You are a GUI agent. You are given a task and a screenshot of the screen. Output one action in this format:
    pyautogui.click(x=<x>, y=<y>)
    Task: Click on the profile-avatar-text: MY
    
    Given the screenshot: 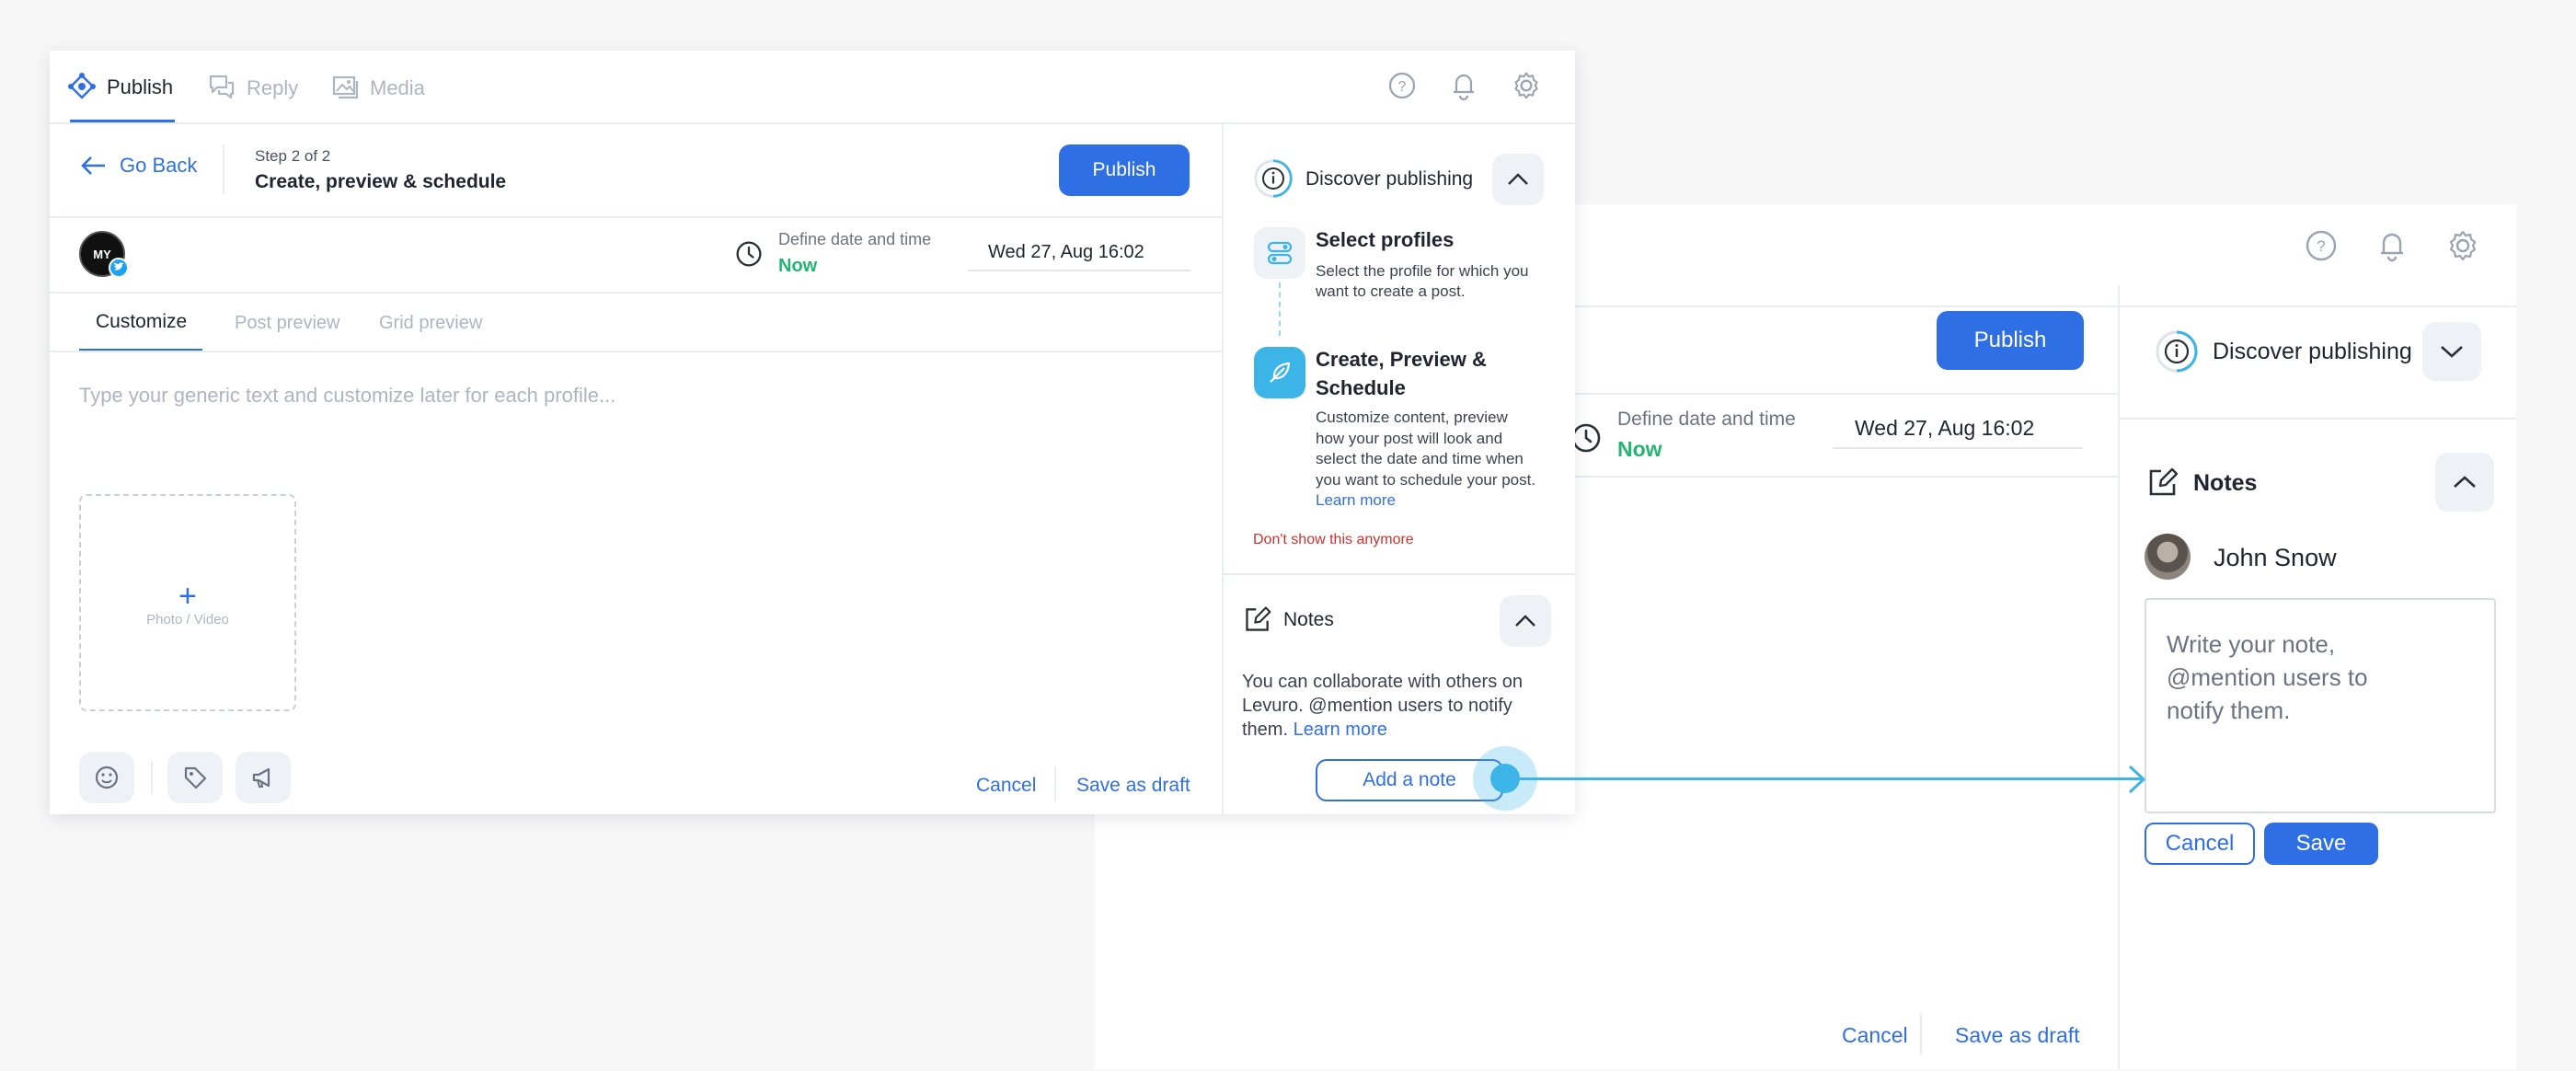 What is the action you would take?
    pyautogui.click(x=102, y=254)
    